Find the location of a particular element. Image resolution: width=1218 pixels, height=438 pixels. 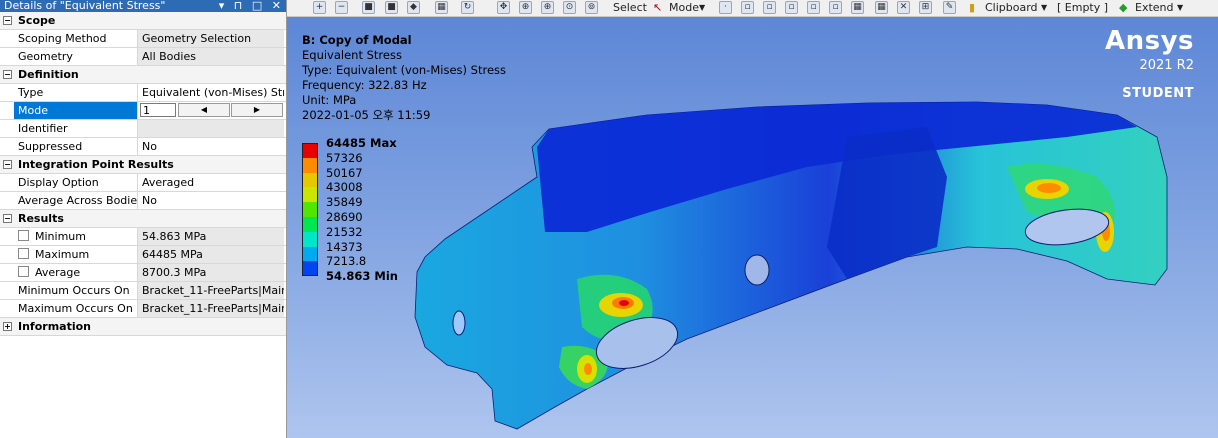

zoom-box-icon: ⊕ is located at coordinates (547, 7).